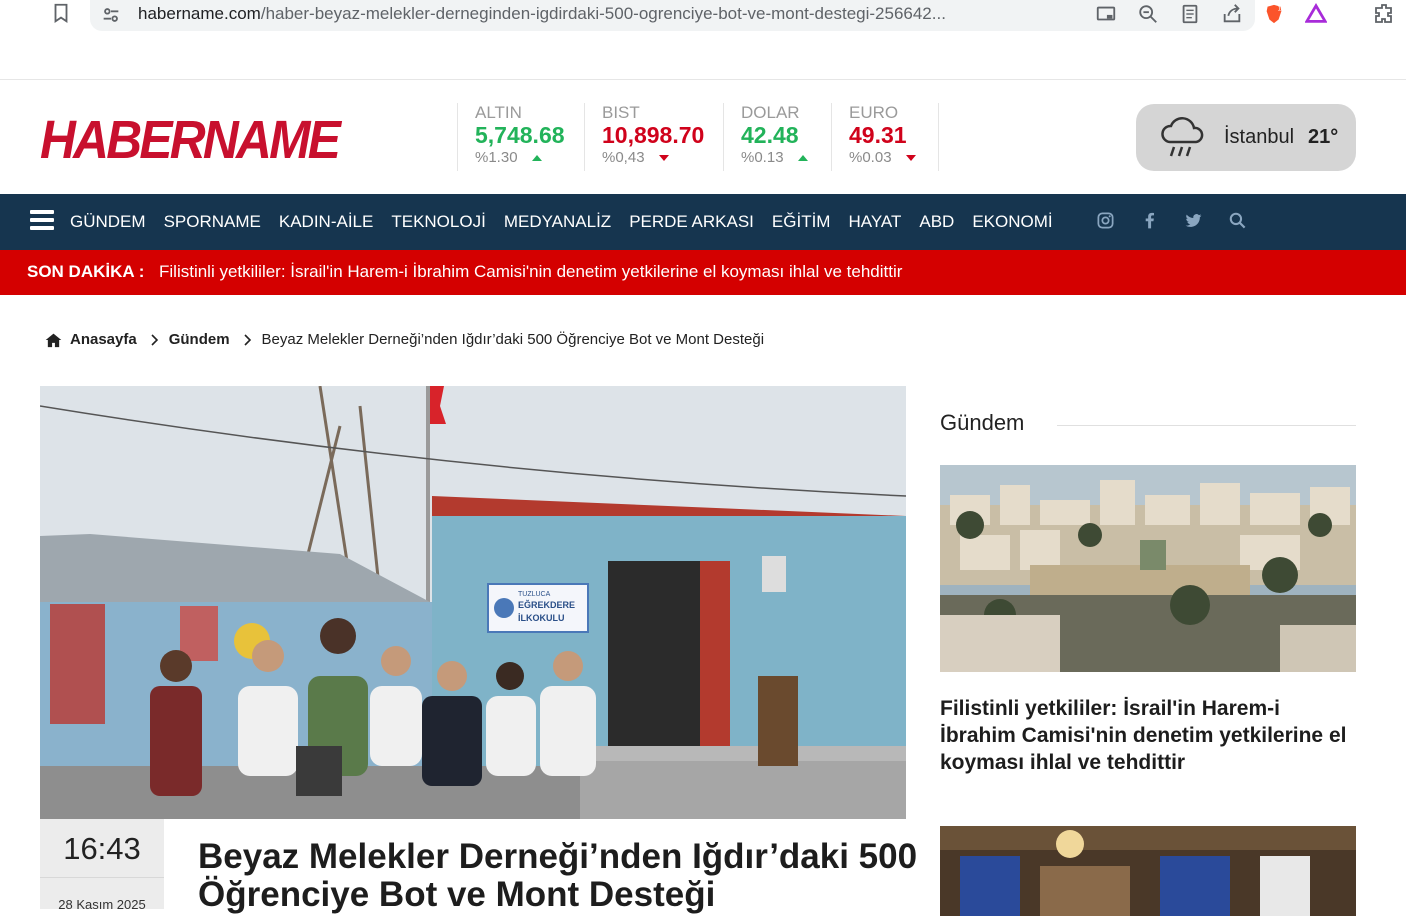 Image resolution: width=1406 pixels, height=916 pixels. I want to click on bookmark-icon, so click(61, 13).